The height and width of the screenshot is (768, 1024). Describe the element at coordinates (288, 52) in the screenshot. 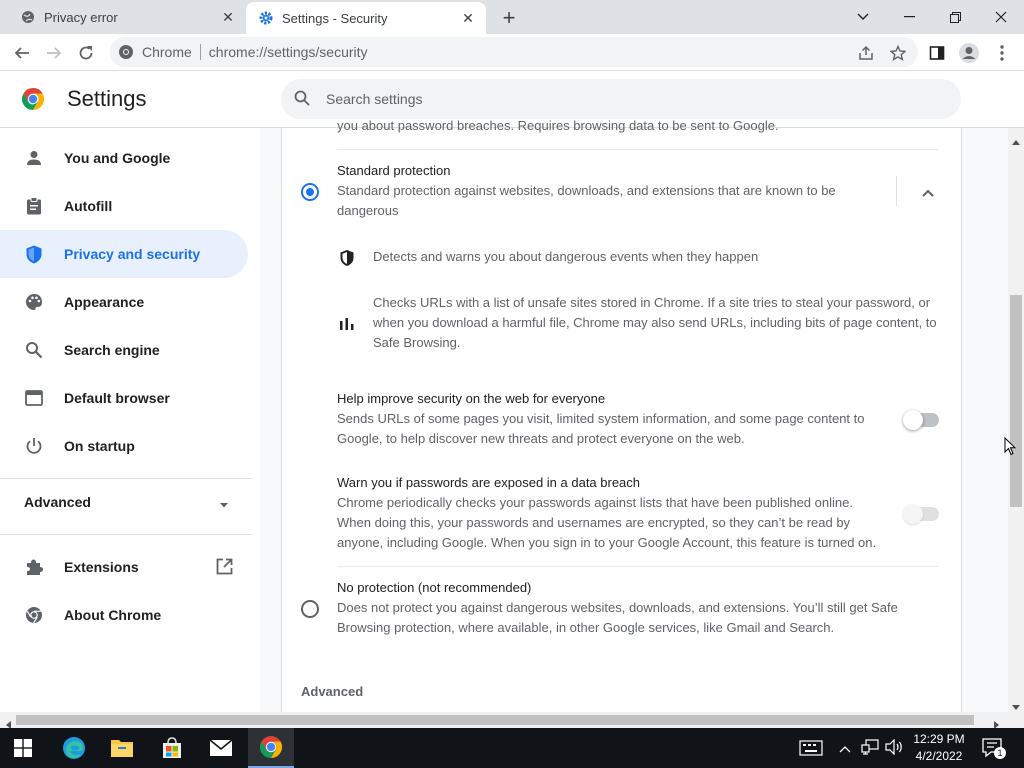

I see `url-text: chrome://settings/security` at that location.